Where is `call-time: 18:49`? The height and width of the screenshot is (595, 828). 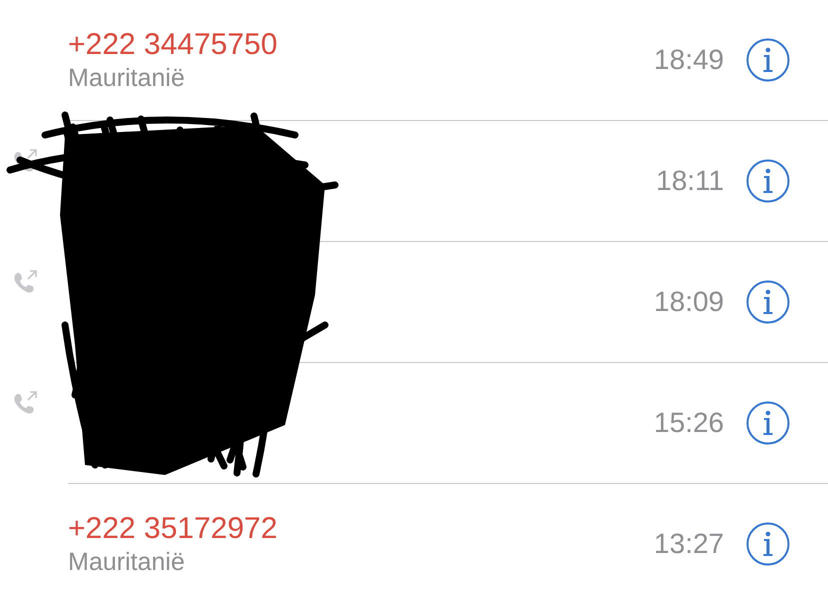
call-time: 18:49 is located at coordinates (689, 60).